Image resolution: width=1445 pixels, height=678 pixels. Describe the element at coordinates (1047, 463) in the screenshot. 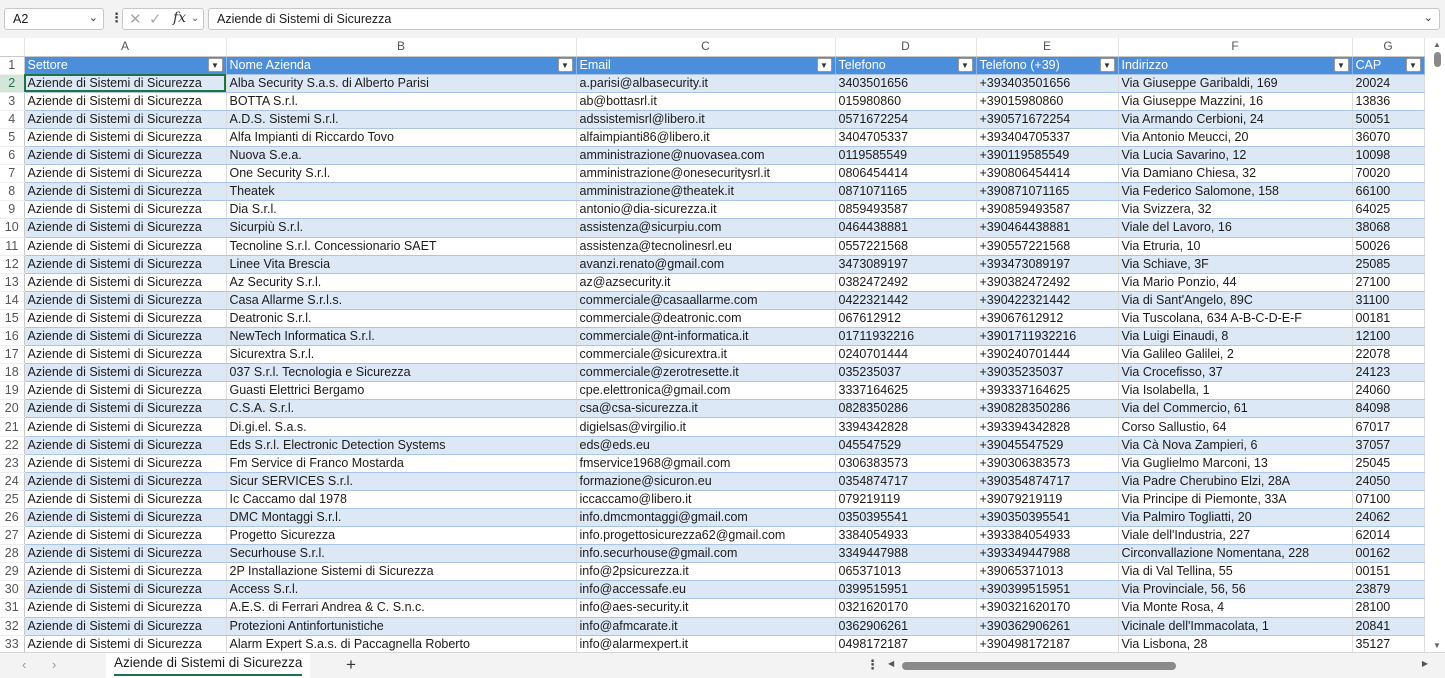

I see `cell-e: +390306383573` at that location.